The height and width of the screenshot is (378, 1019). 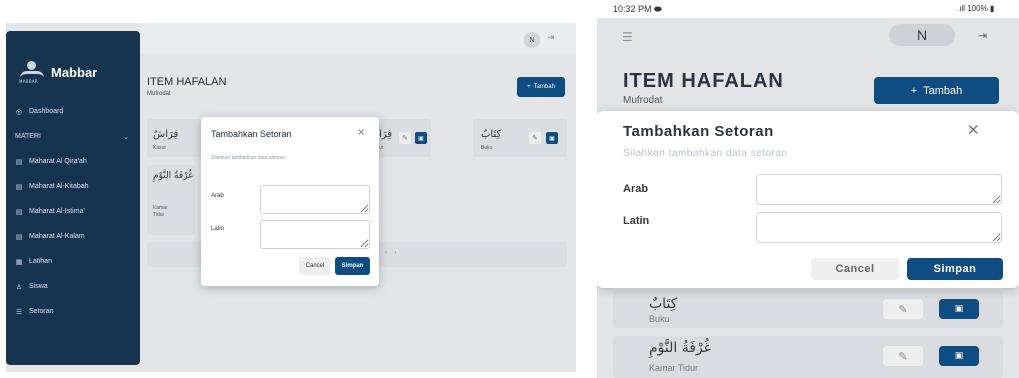 I want to click on list-icon: ☰, so click(x=19, y=312).